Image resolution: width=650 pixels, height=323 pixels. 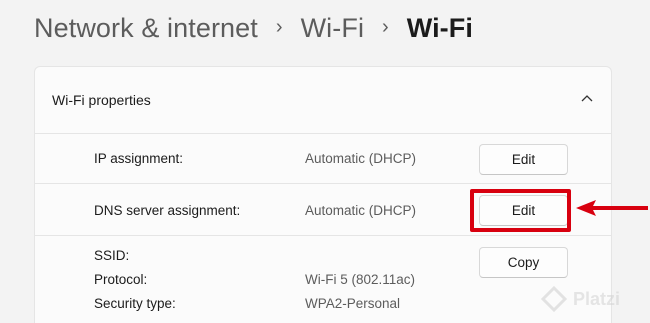 I want to click on breadcrumb-network-internet: Network & internet, so click(x=146, y=28).